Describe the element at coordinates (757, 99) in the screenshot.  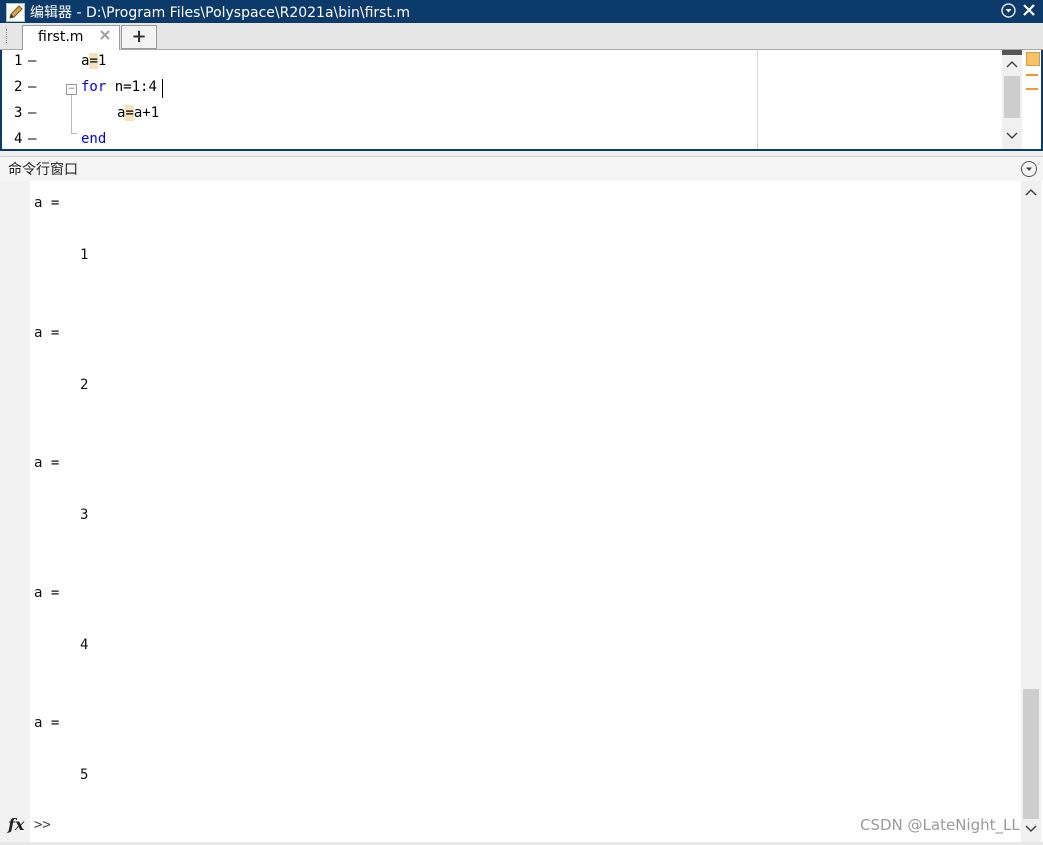
I see `right-text-limit-line` at that location.